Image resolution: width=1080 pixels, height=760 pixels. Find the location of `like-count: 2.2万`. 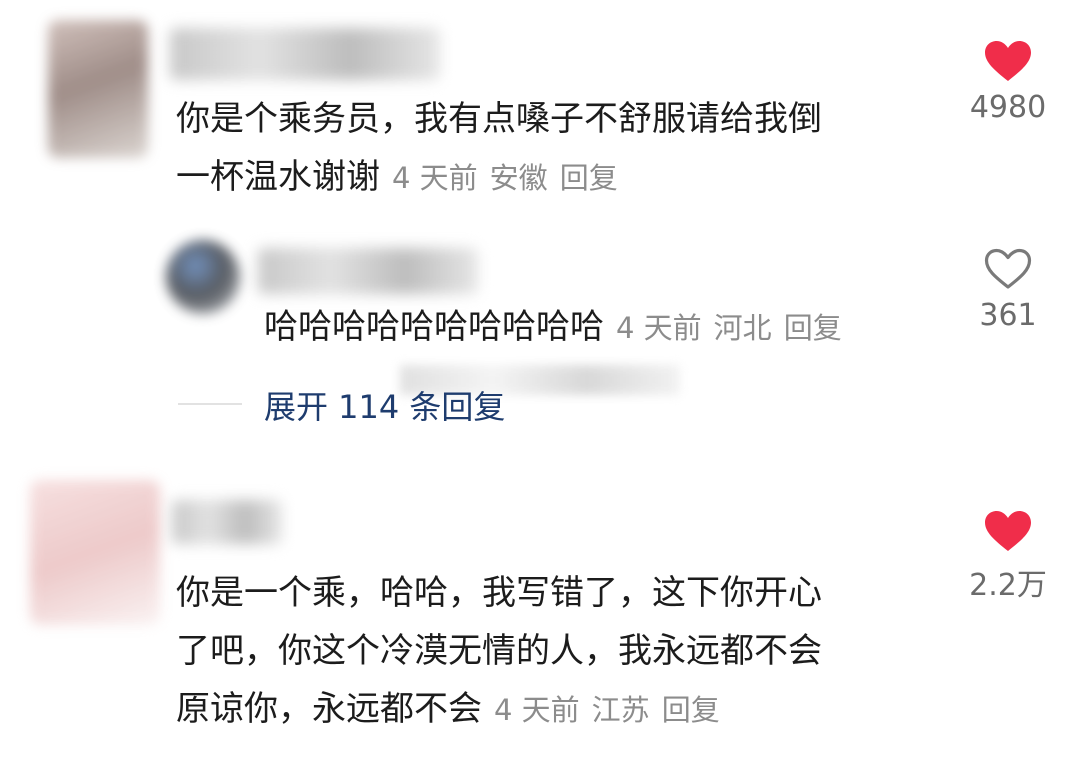

like-count: 2.2万 is located at coordinates (1008, 585).